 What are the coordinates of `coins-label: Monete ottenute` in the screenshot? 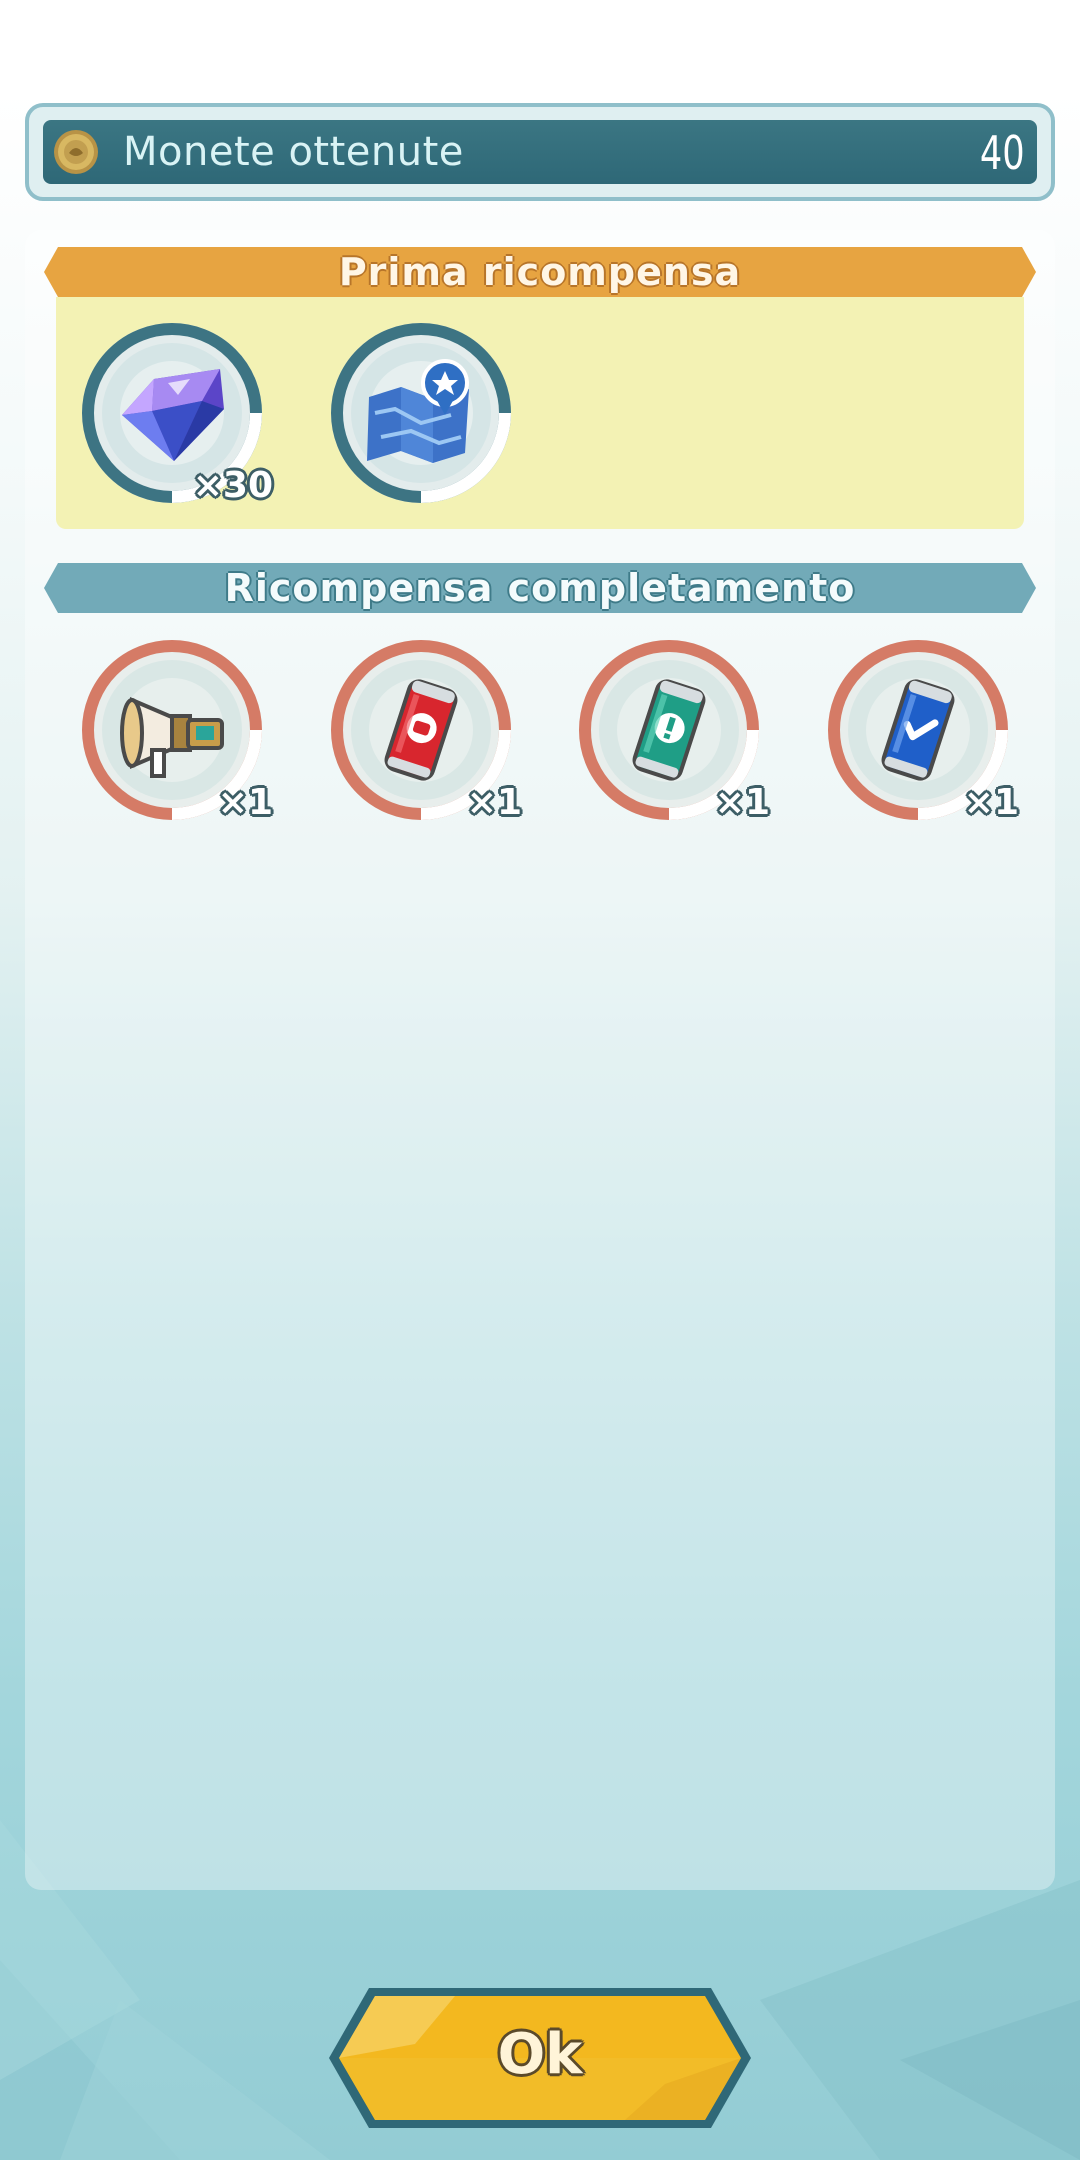 It's located at (293, 152).